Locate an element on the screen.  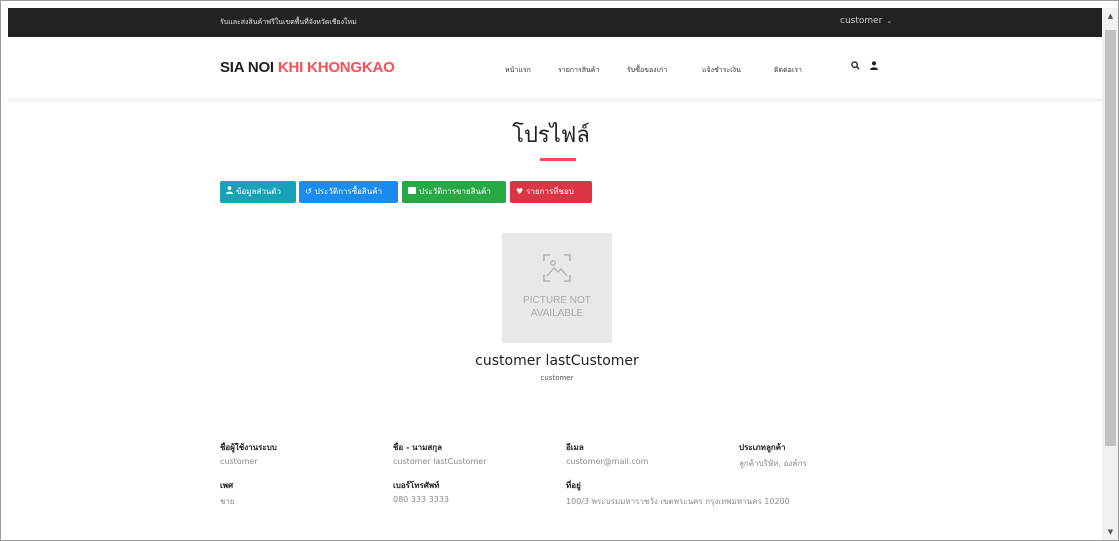
search-icon is located at coordinates (855, 67).